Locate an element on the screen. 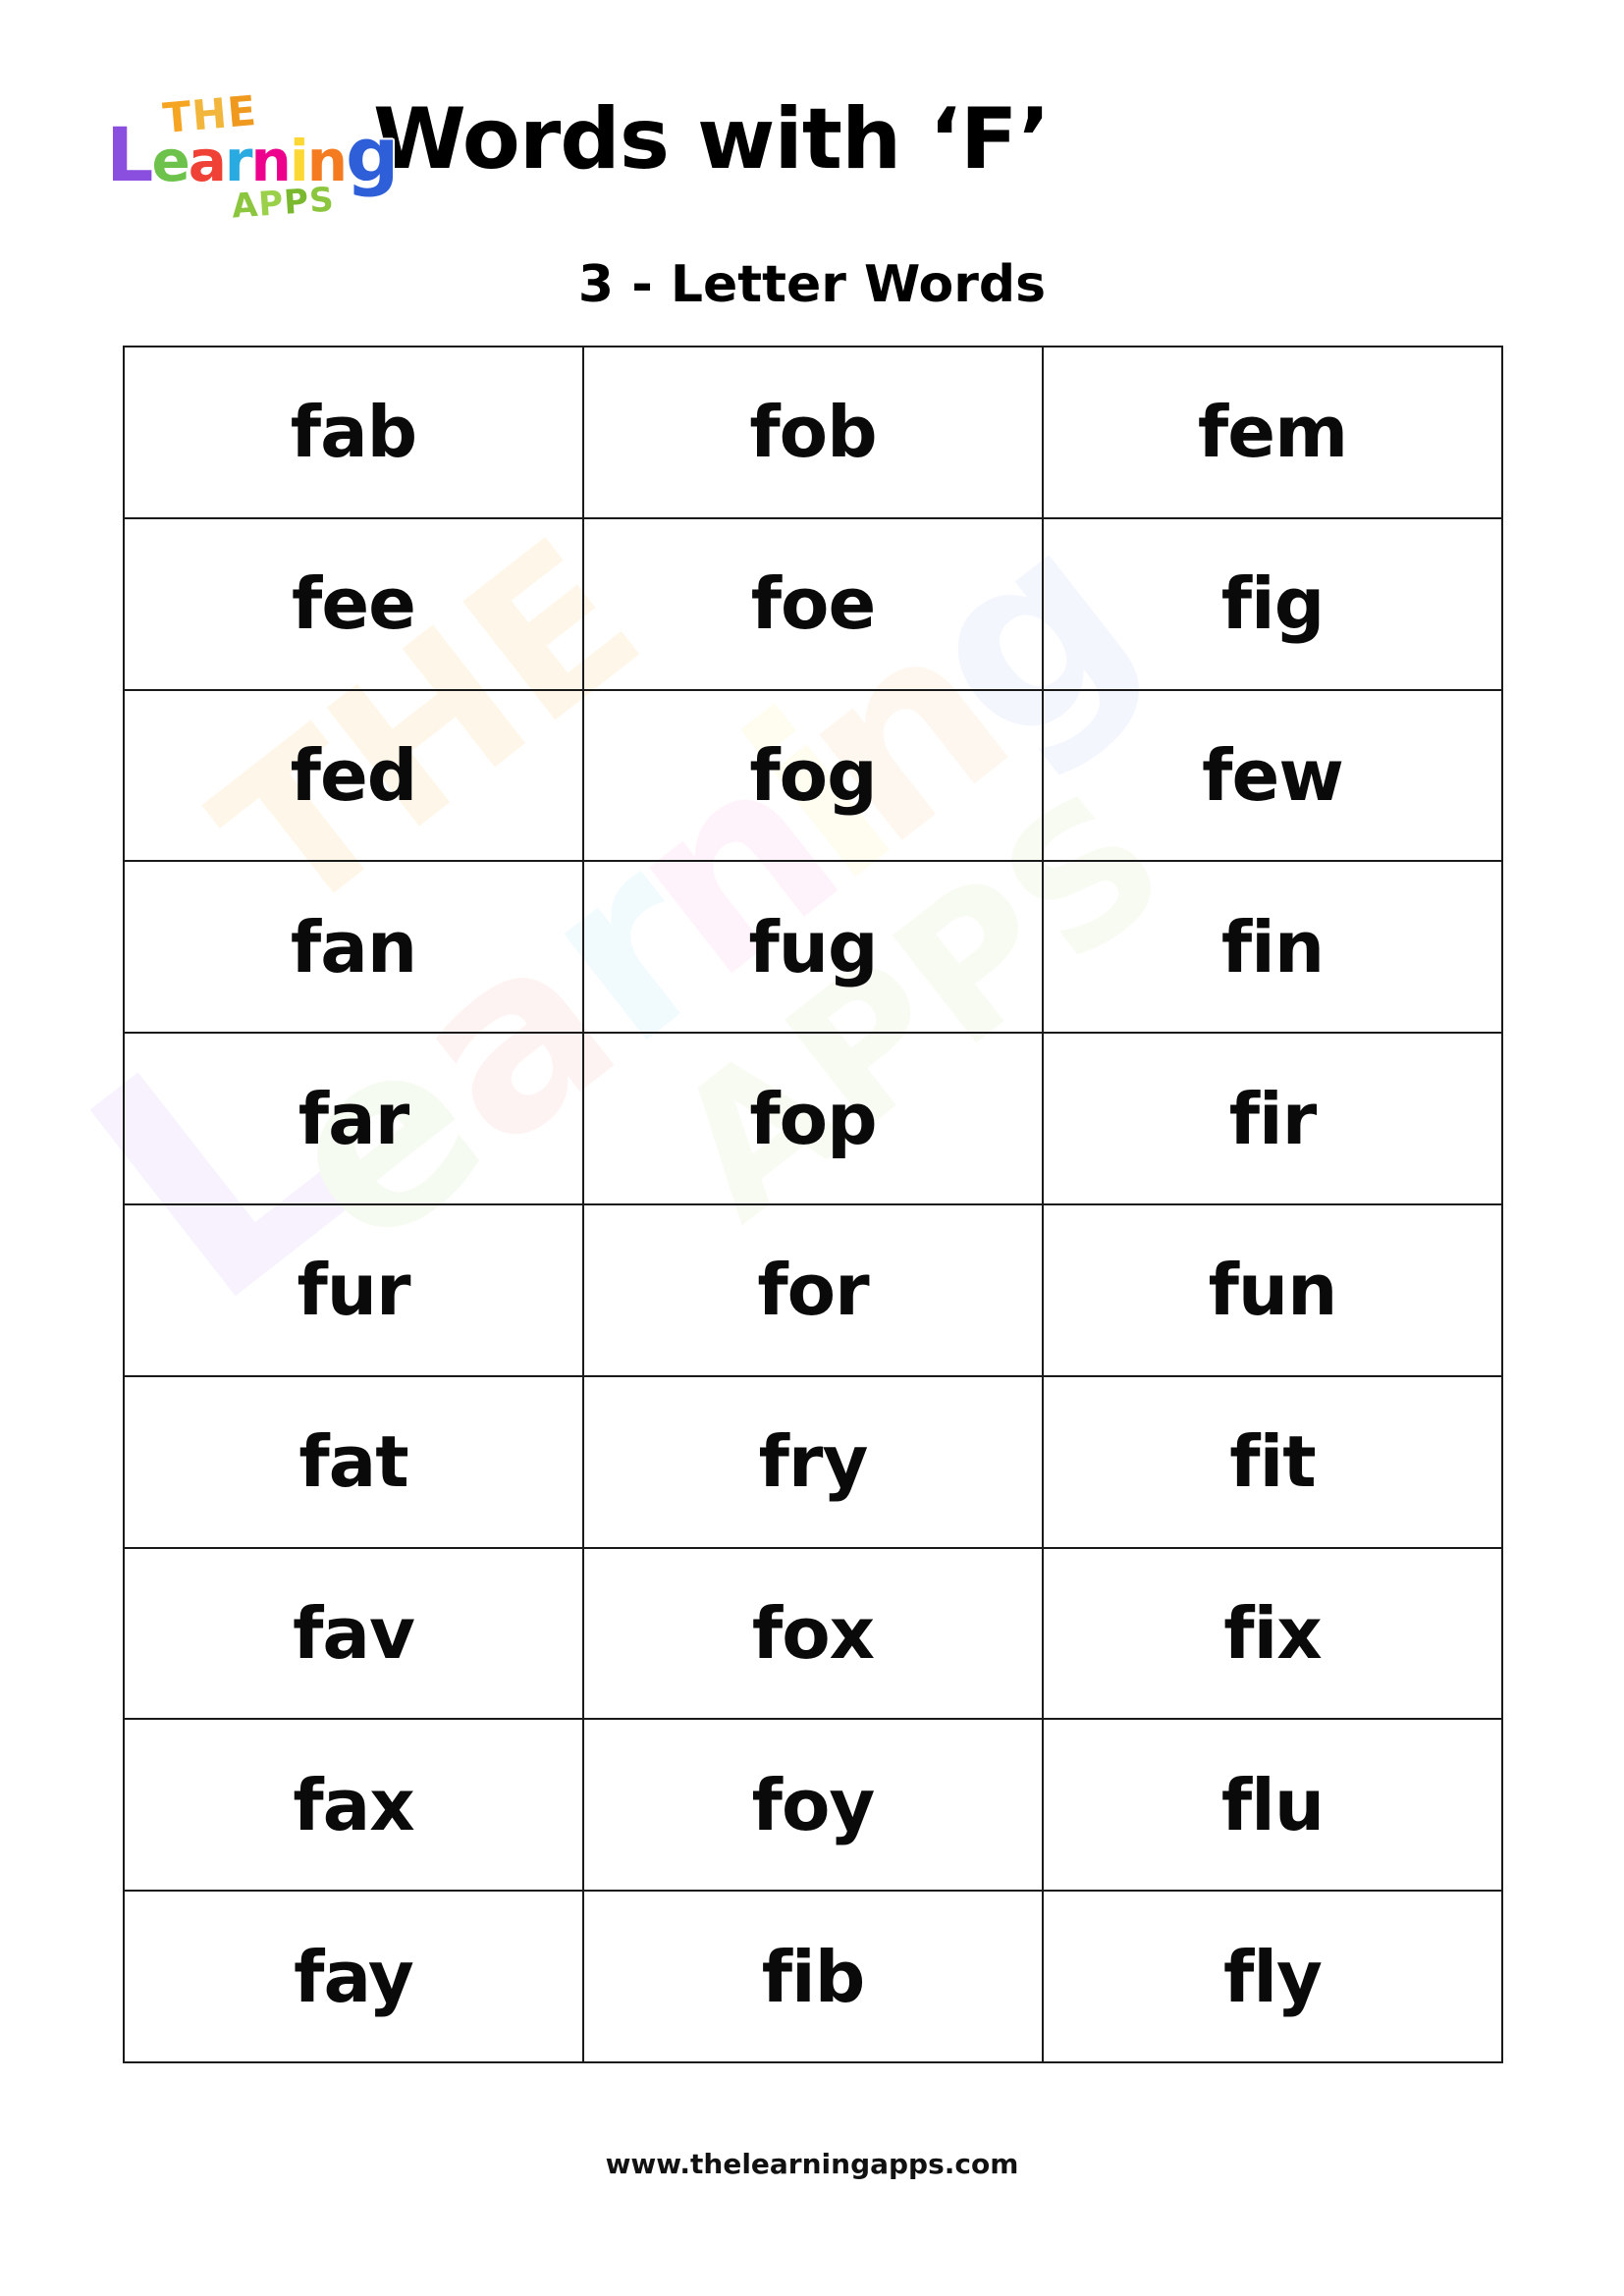  page-title: Words with ‘F’ is located at coordinates (712, 139).